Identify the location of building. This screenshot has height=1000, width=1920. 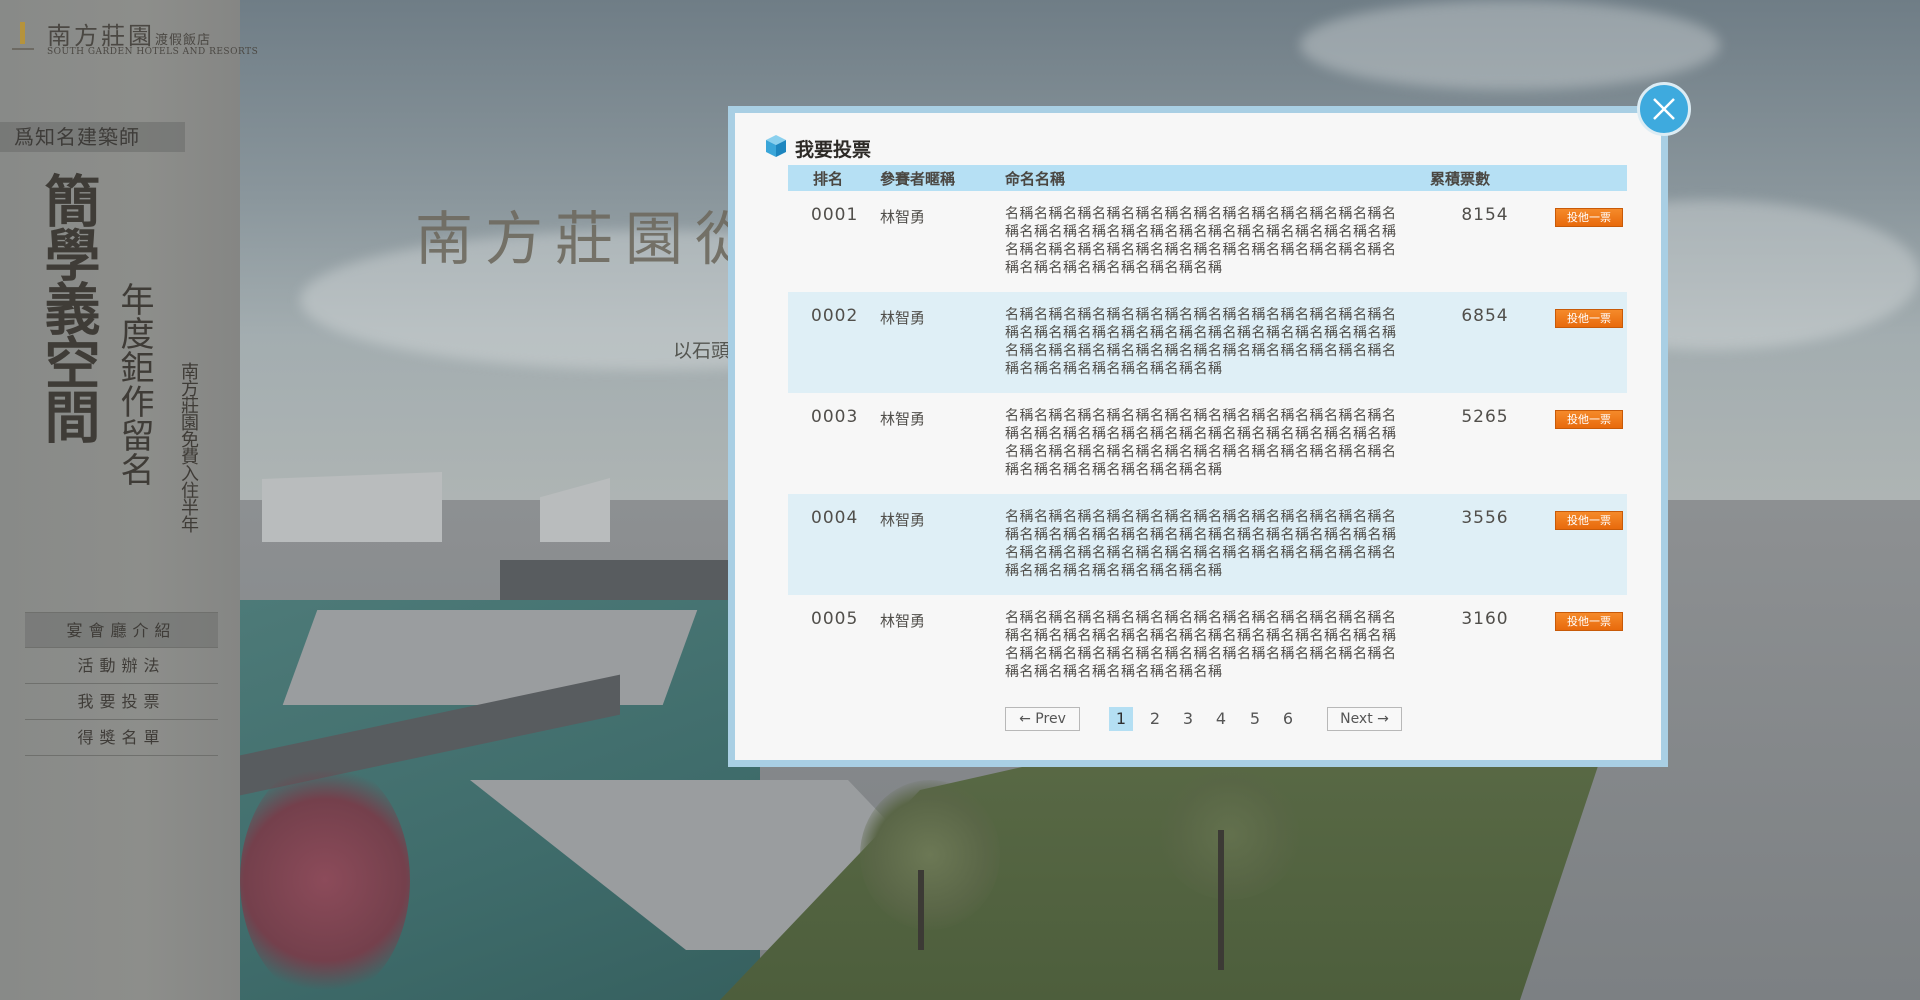
(352, 507).